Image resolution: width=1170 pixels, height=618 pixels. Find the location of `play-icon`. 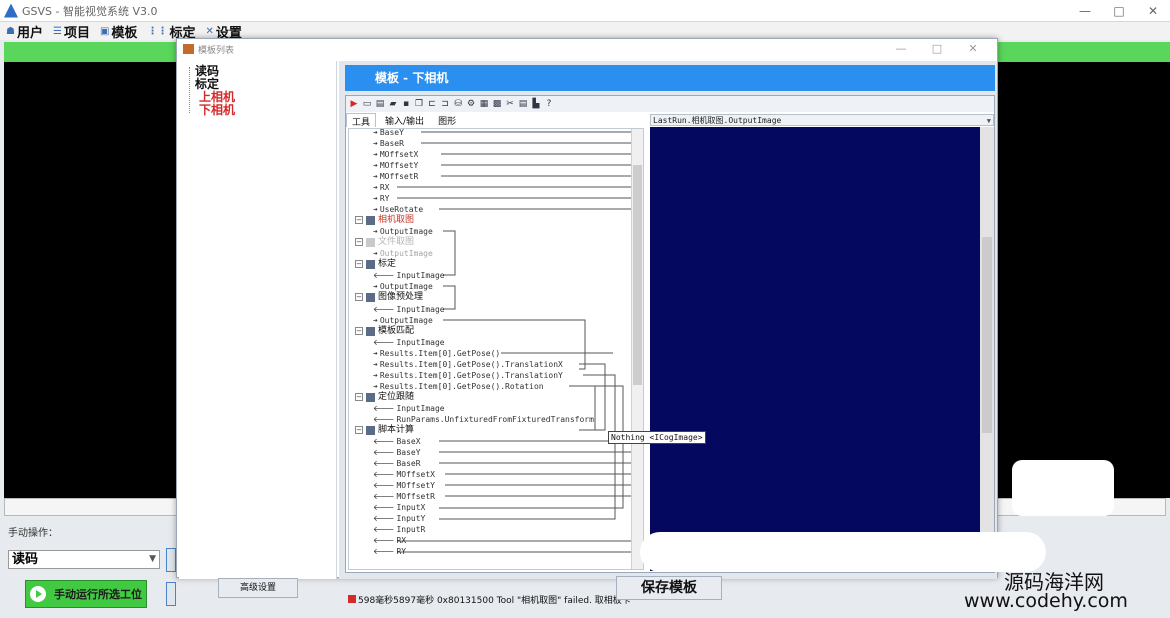

play-icon is located at coordinates (38, 594).